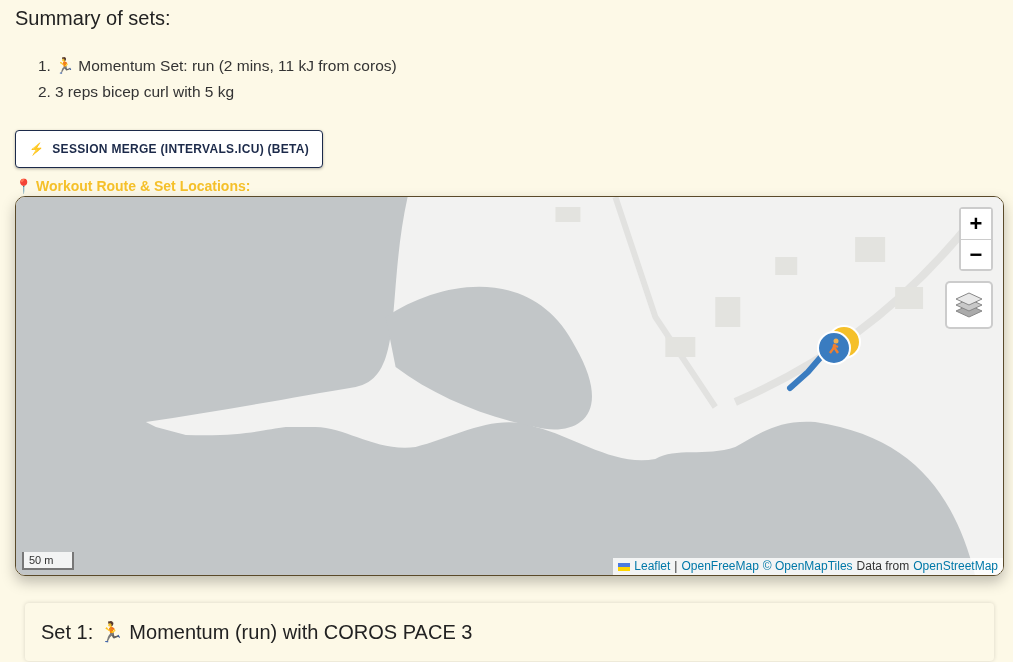 The image size is (1013, 662). Describe the element at coordinates (644, 566) in the screenshot. I see `attribution-link: Leaflet` at that location.